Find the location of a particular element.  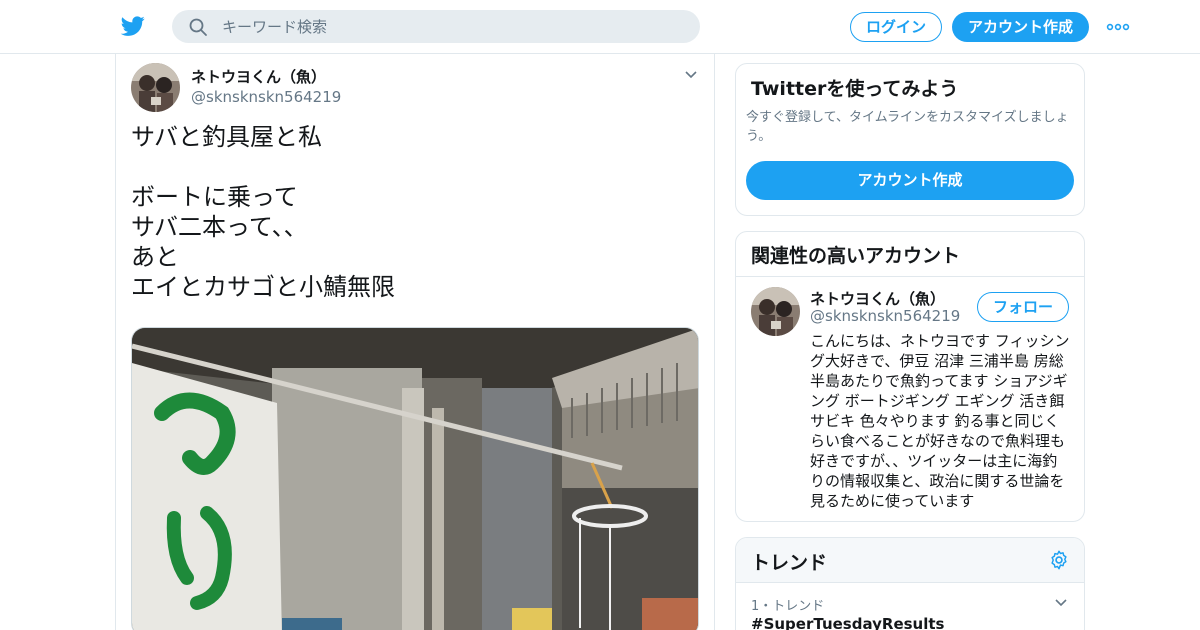

related-accounts-title: 関連性の高いアカウント is located at coordinates (856, 256).